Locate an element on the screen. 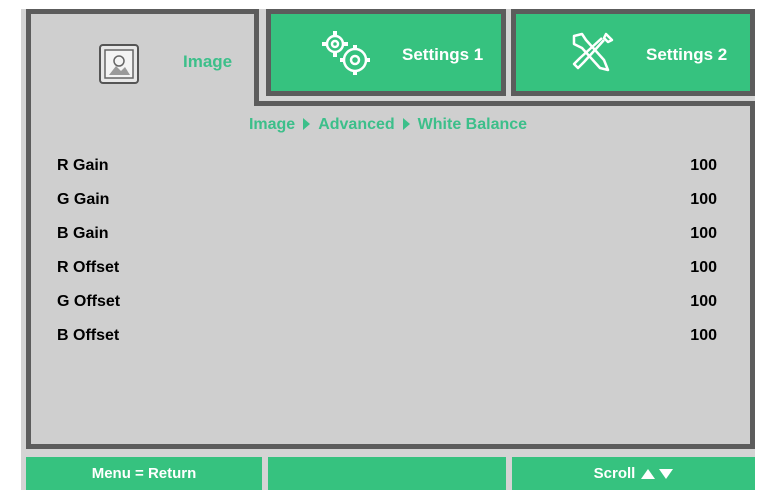 The width and height of the screenshot is (757, 500). scroll-hint: Scroll is located at coordinates (633, 473).